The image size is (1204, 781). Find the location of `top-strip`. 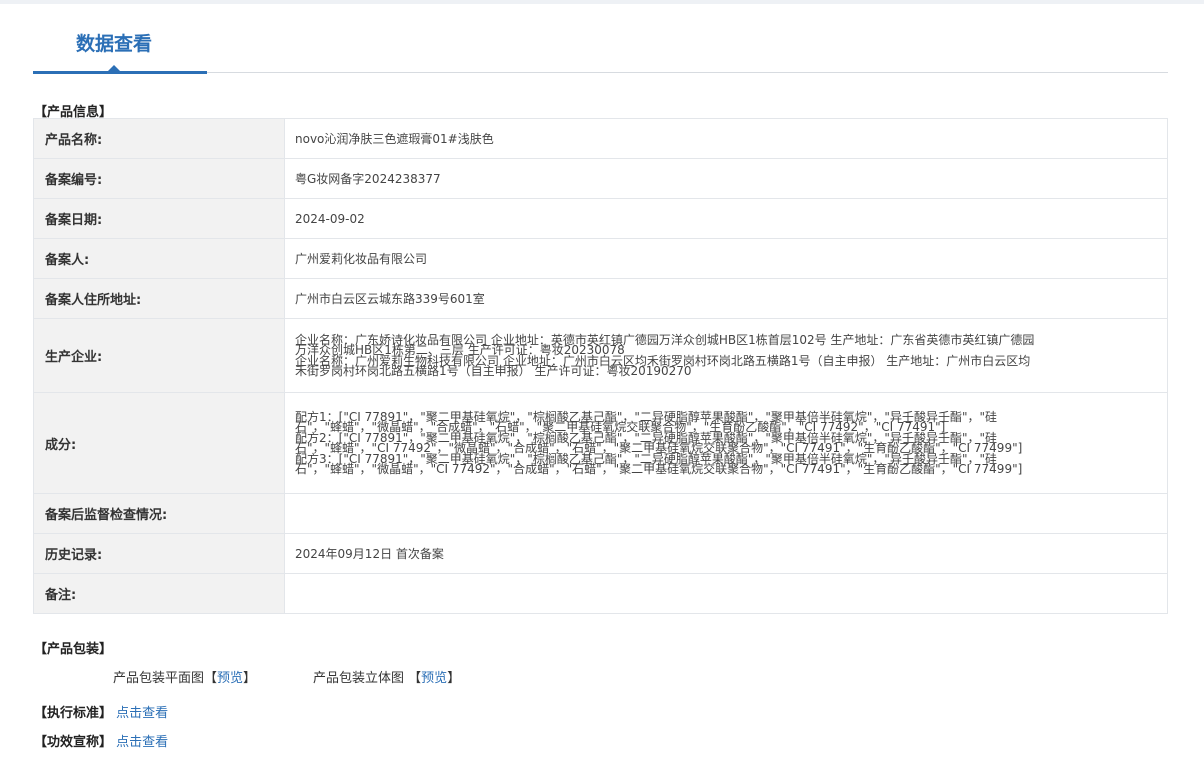

top-strip is located at coordinates (602, 2).